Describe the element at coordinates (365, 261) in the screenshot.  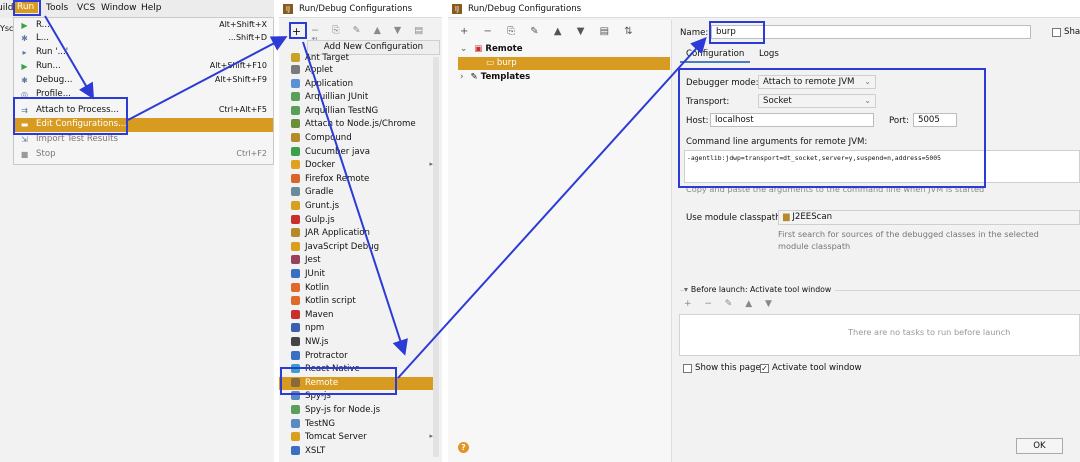
I see `config-type-item: Jest` at that location.